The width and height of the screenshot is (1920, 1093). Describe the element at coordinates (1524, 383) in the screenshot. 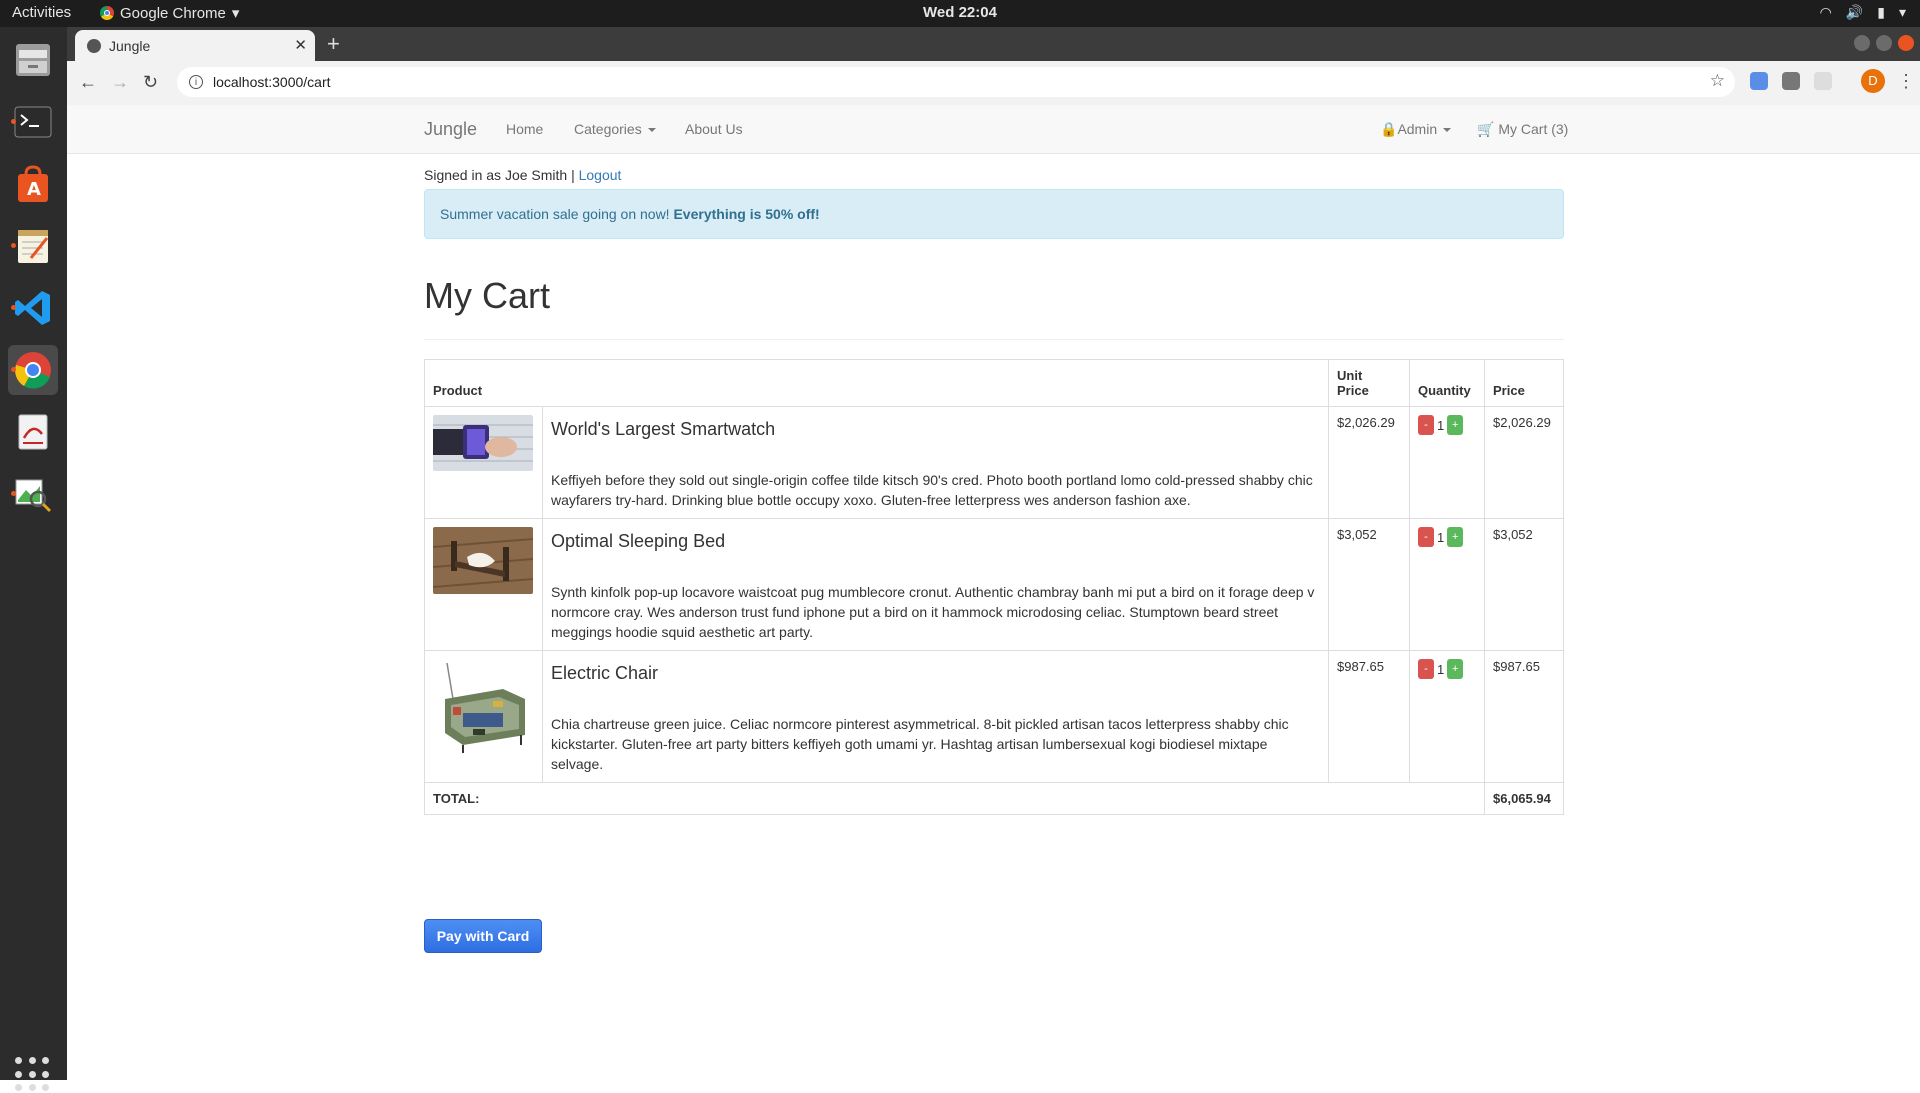

I see `header-price: Price` at that location.